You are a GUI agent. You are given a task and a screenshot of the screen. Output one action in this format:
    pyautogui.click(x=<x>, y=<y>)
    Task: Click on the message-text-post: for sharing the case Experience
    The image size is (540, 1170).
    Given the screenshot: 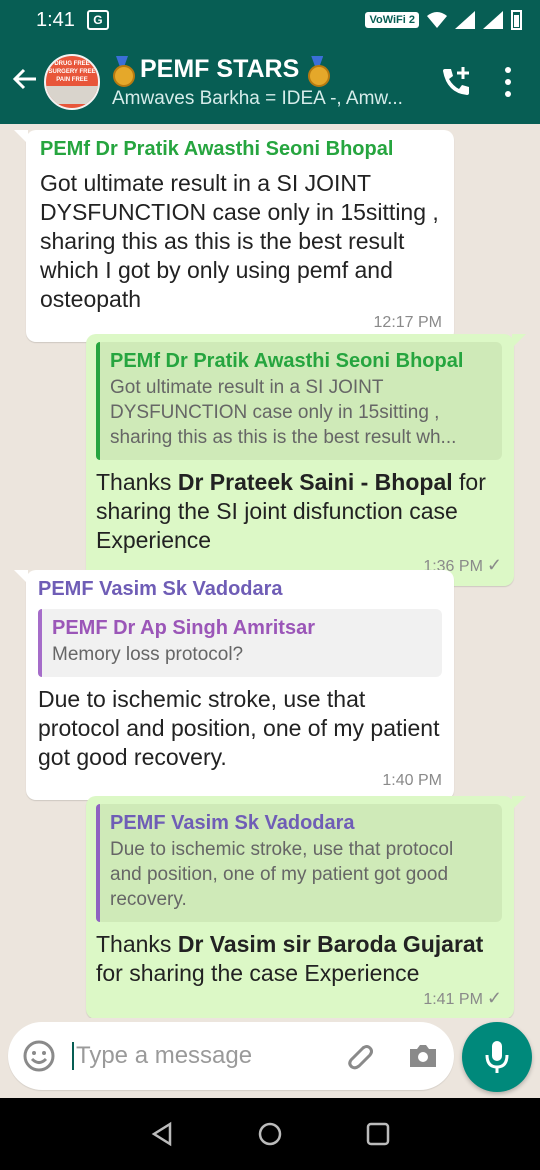 What is the action you would take?
    pyautogui.click(x=258, y=973)
    